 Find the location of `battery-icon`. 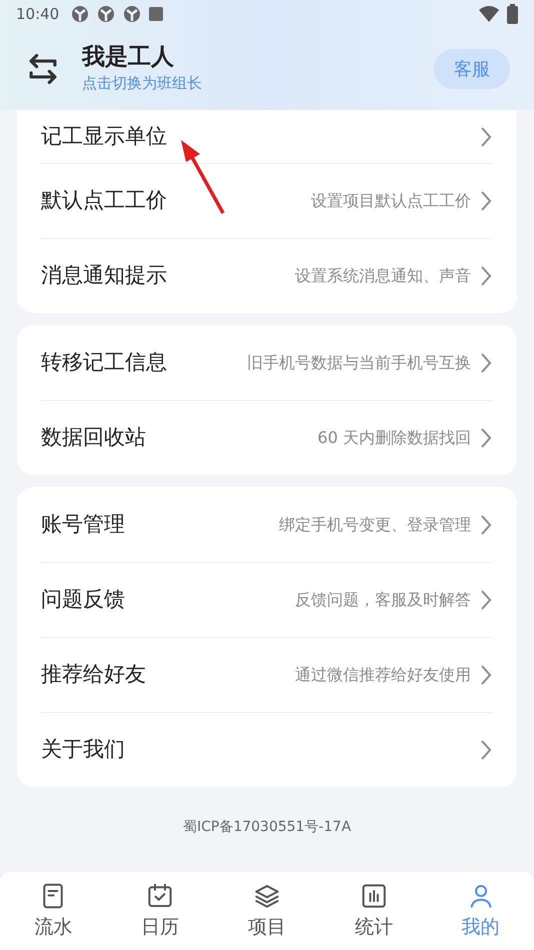

battery-icon is located at coordinates (512, 14).